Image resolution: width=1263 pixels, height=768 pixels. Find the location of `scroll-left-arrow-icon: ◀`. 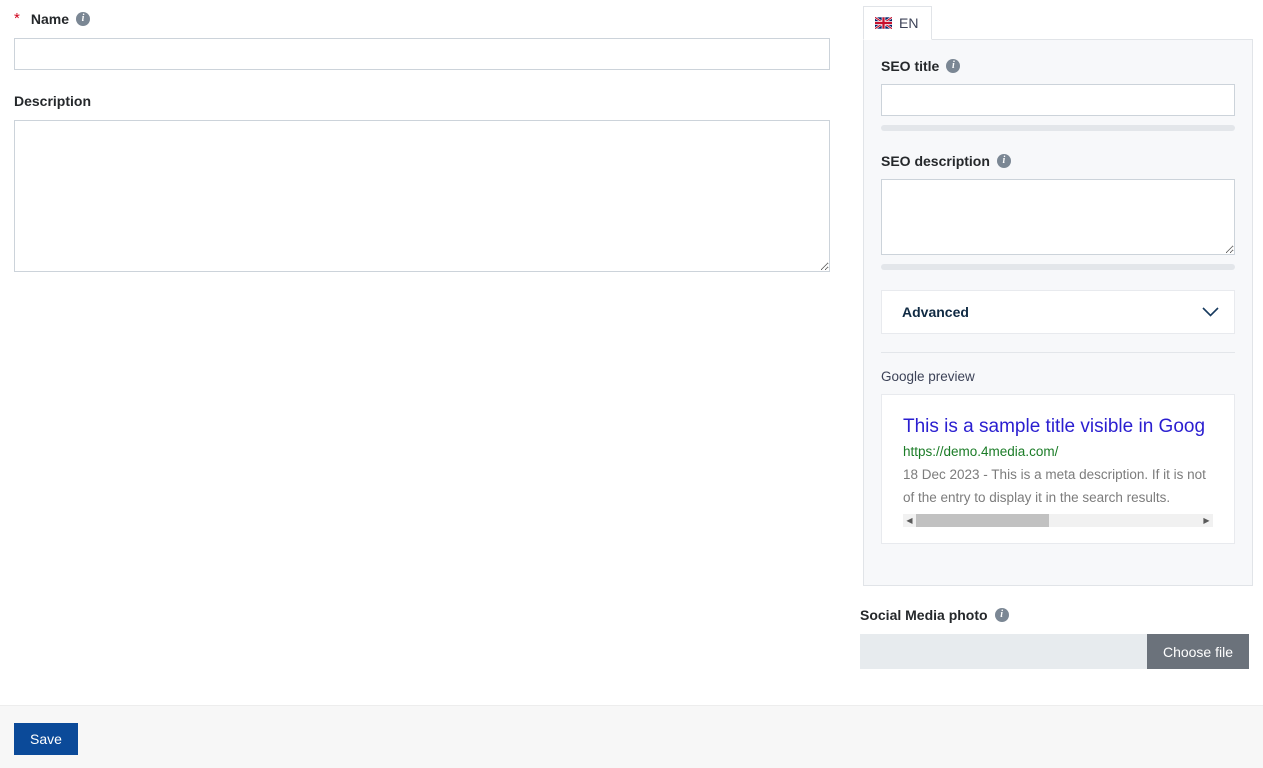

scroll-left-arrow-icon: ◀ is located at coordinates (909, 520).